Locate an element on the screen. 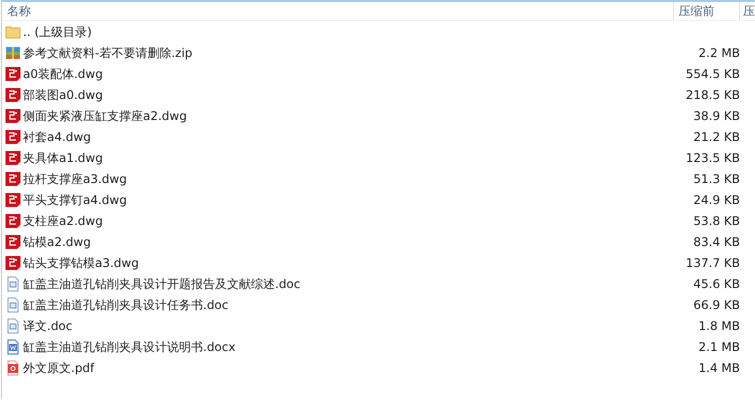 Image resolution: width=755 pixels, height=401 pixels. file-size: 123.5 KB is located at coordinates (713, 157).